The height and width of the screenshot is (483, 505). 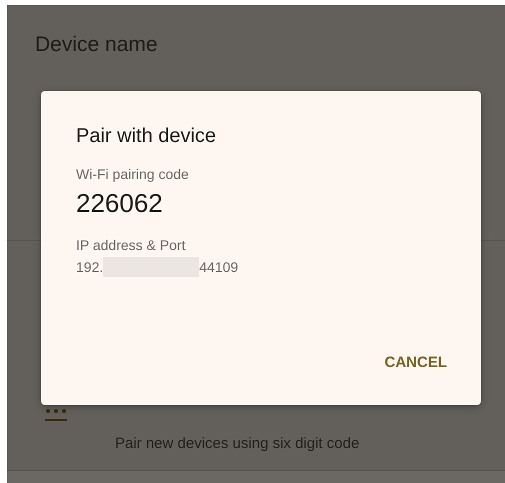 I want to click on cancel-button: CANCEL, so click(x=415, y=362).